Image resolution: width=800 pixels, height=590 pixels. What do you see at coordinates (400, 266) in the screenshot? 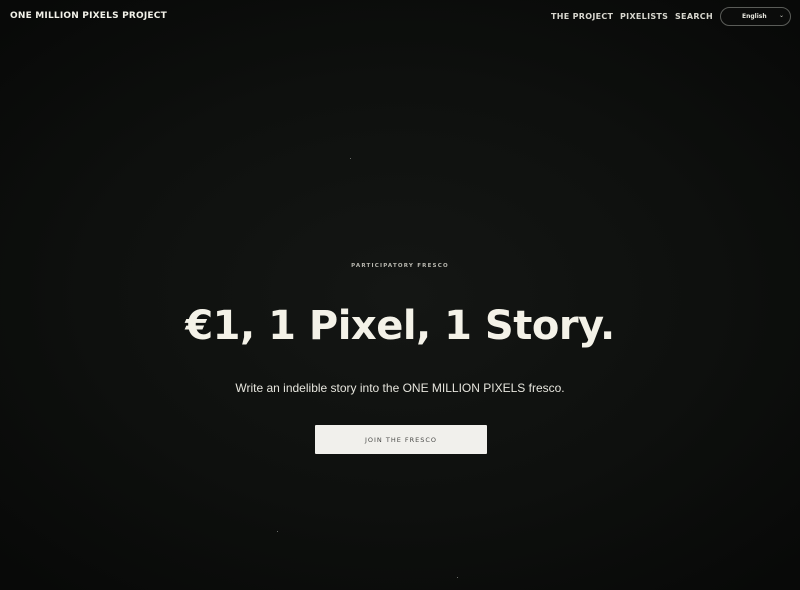
I see `hero-eyebrow: PARTICIPATORY FRESCO` at bounding box center [400, 266].